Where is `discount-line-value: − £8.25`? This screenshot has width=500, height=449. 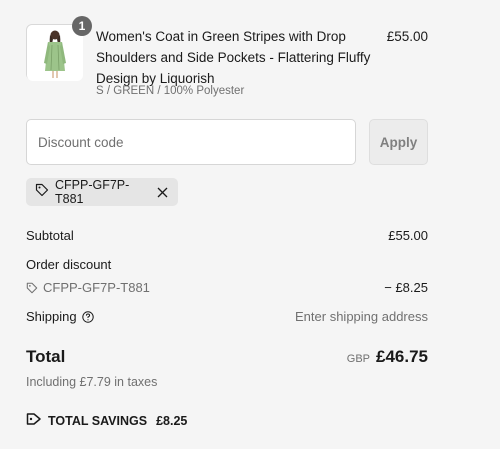 discount-line-value: − £8.25 is located at coordinates (406, 287).